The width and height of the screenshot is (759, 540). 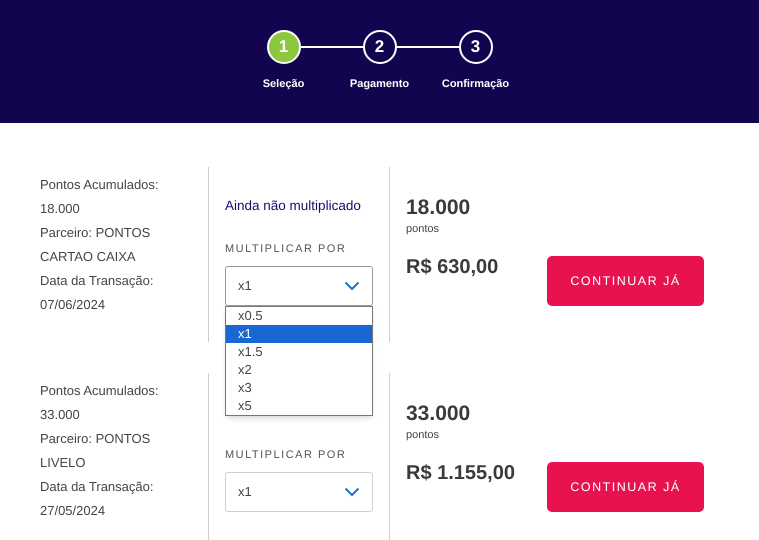 What do you see at coordinates (438, 414) in the screenshot?
I see `points-value: 33.000` at bounding box center [438, 414].